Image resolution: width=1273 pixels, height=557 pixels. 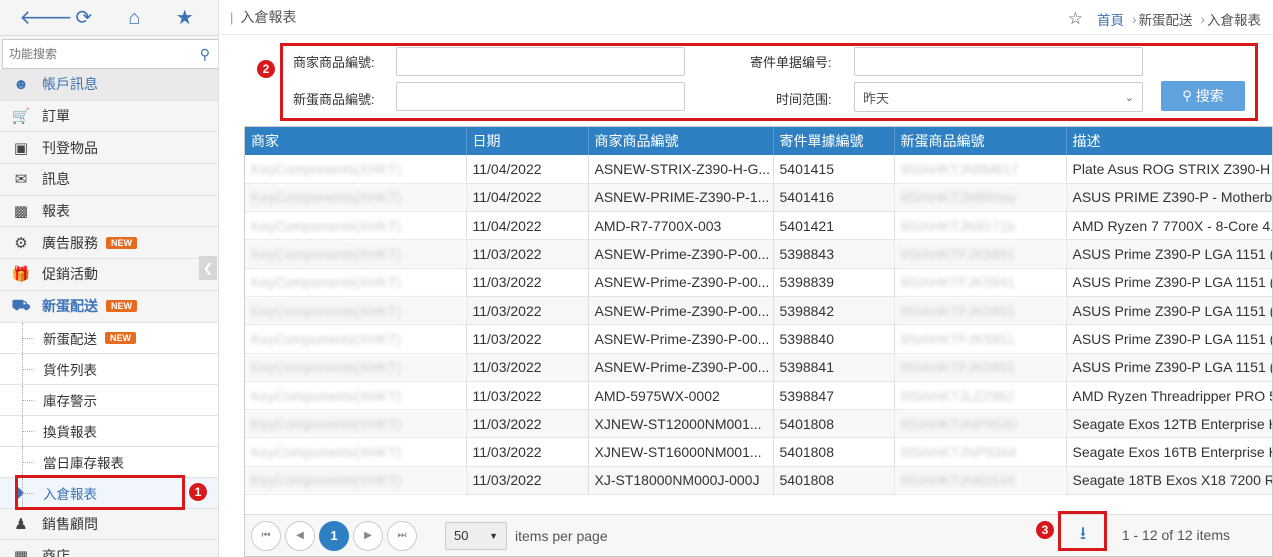 I want to click on home-icon: ⌂, so click(x=134, y=18).